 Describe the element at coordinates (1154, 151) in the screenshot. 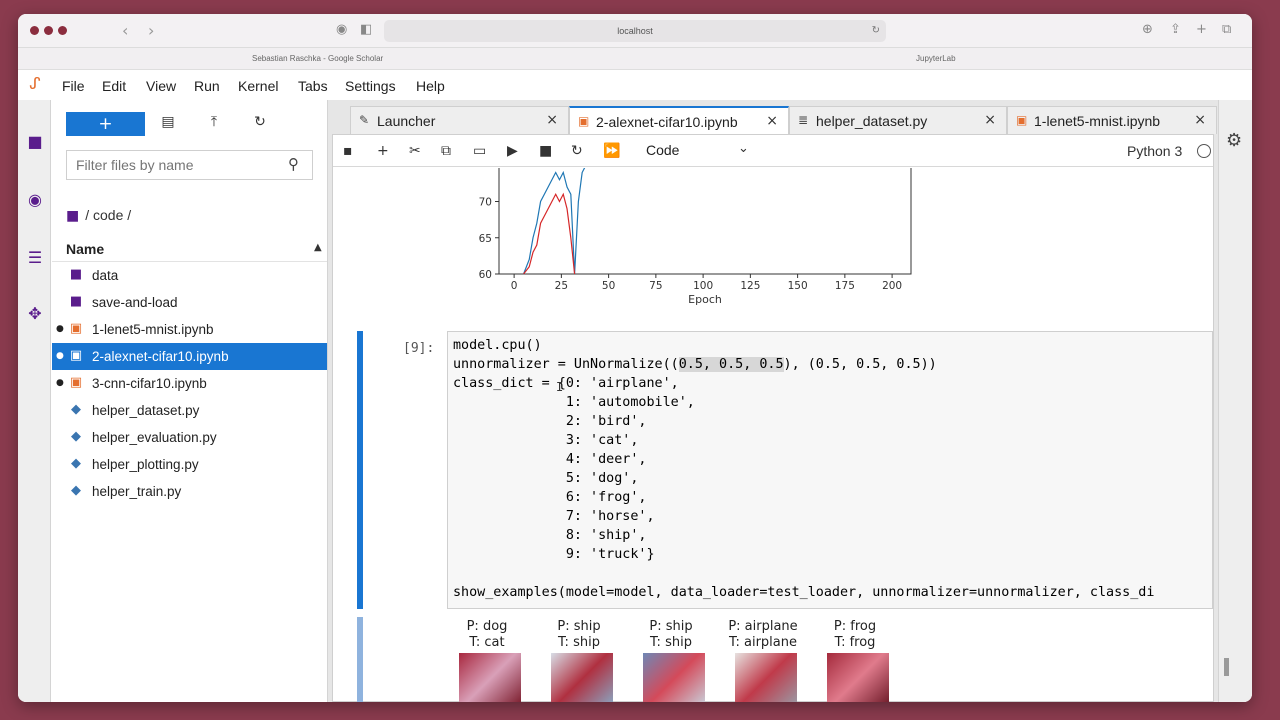

I see `kernel-name: Python 3` at that location.